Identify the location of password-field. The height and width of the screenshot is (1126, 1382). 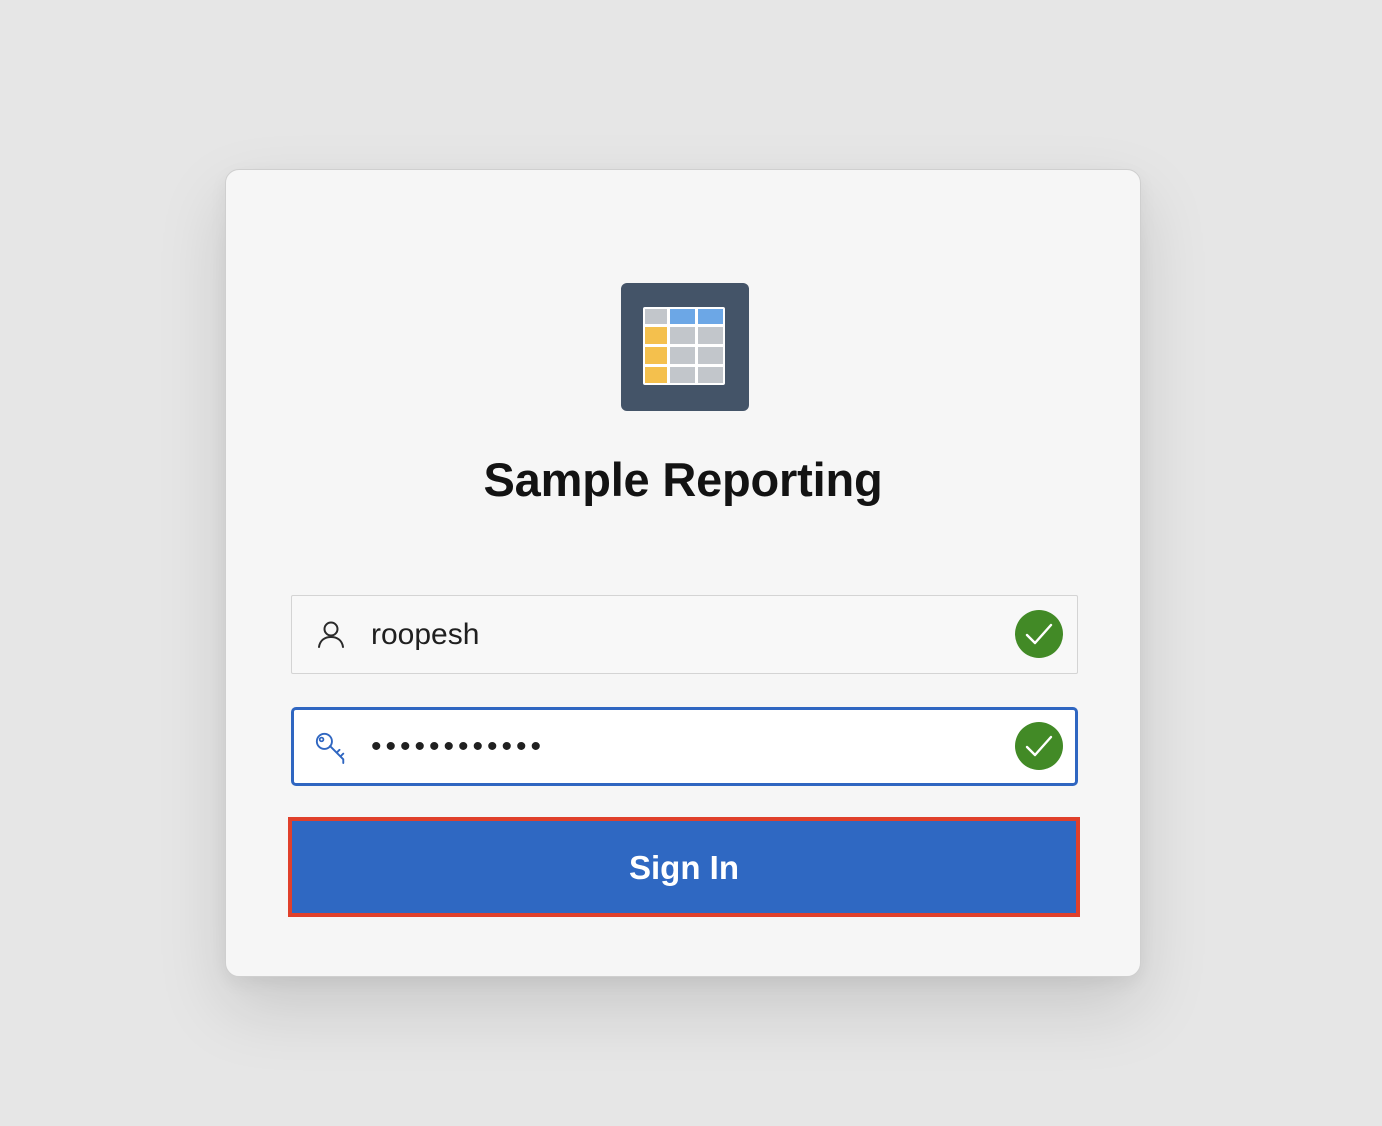
(684, 746).